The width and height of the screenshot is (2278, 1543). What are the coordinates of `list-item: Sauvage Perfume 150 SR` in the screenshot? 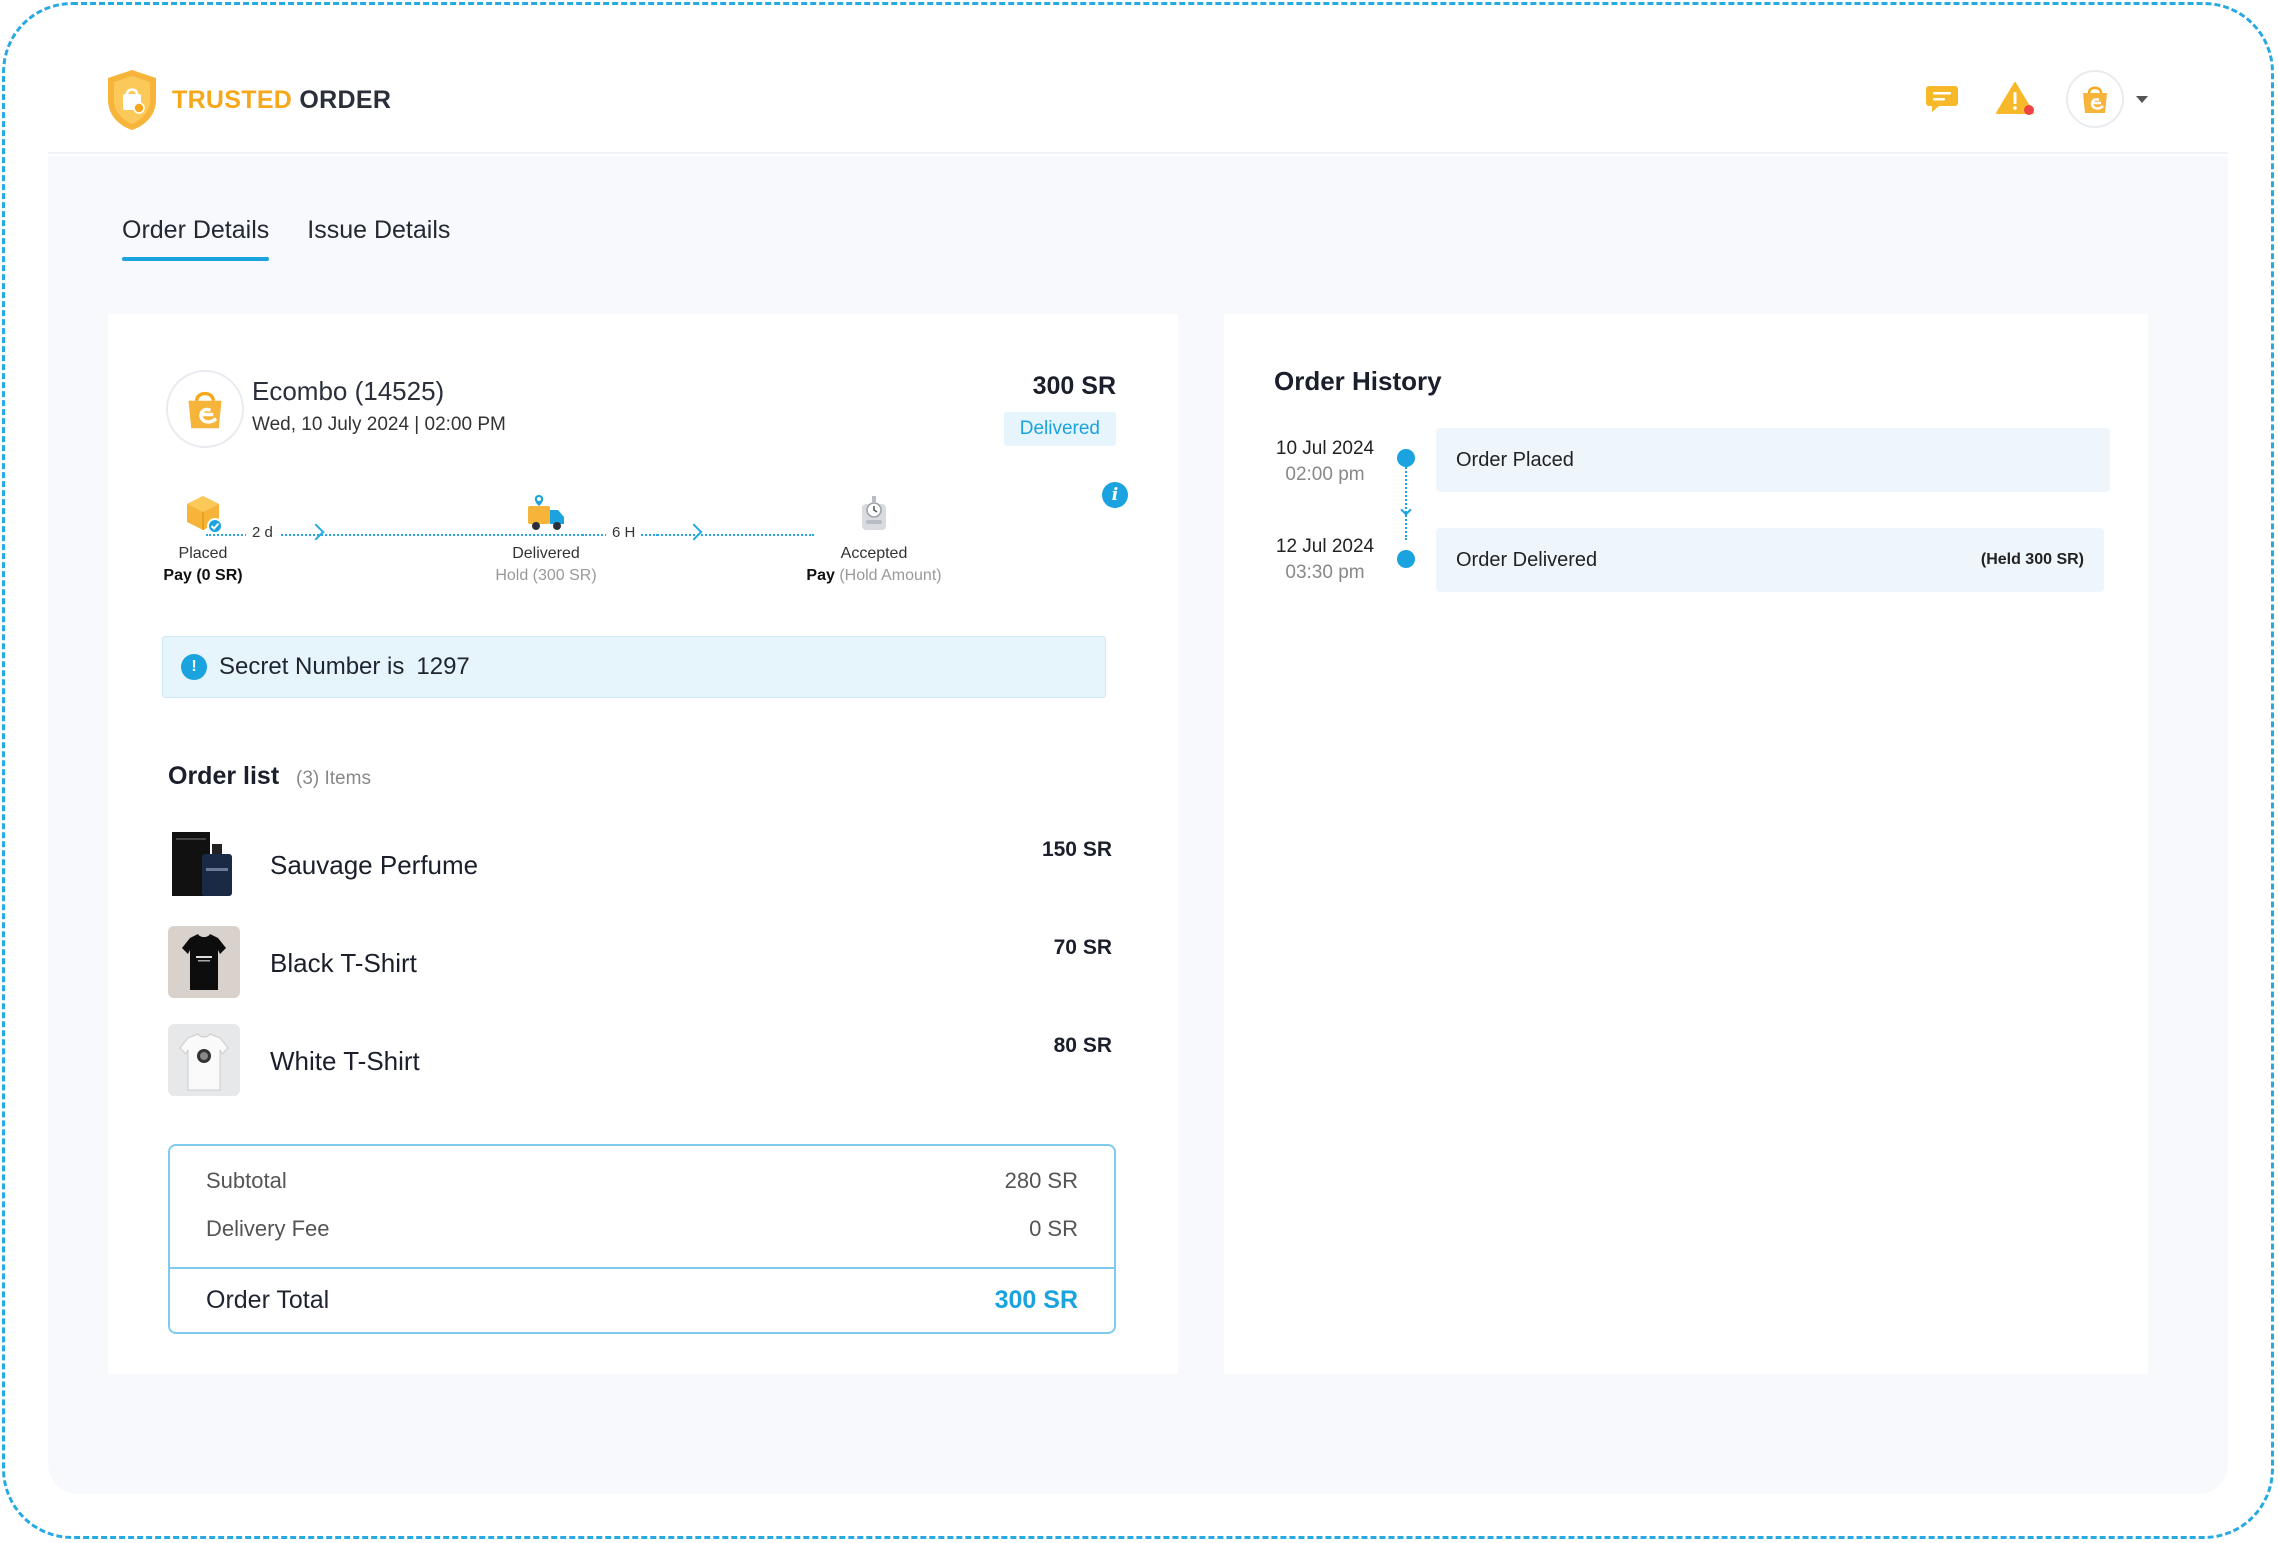 It's located at (640, 865).